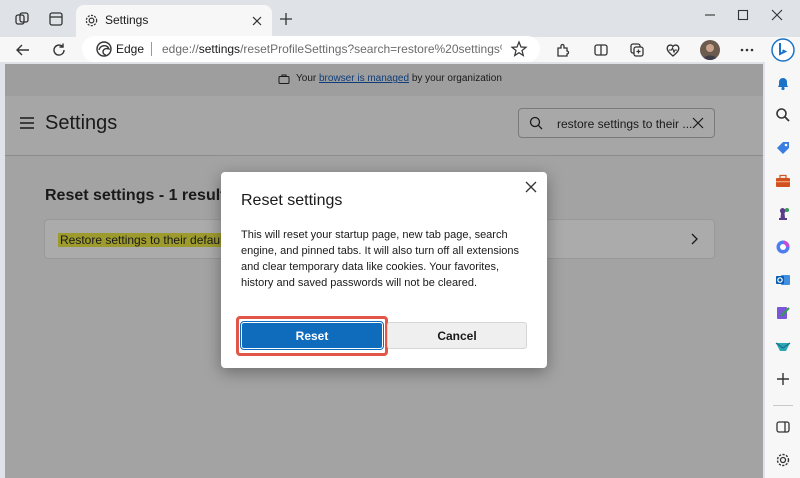 Image resolution: width=800 pixels, height=478 pixels. What do you see at coordinates (127, 20) in the screenshot?
I see `tab-title: Settings` at bounding box center [127, 20].